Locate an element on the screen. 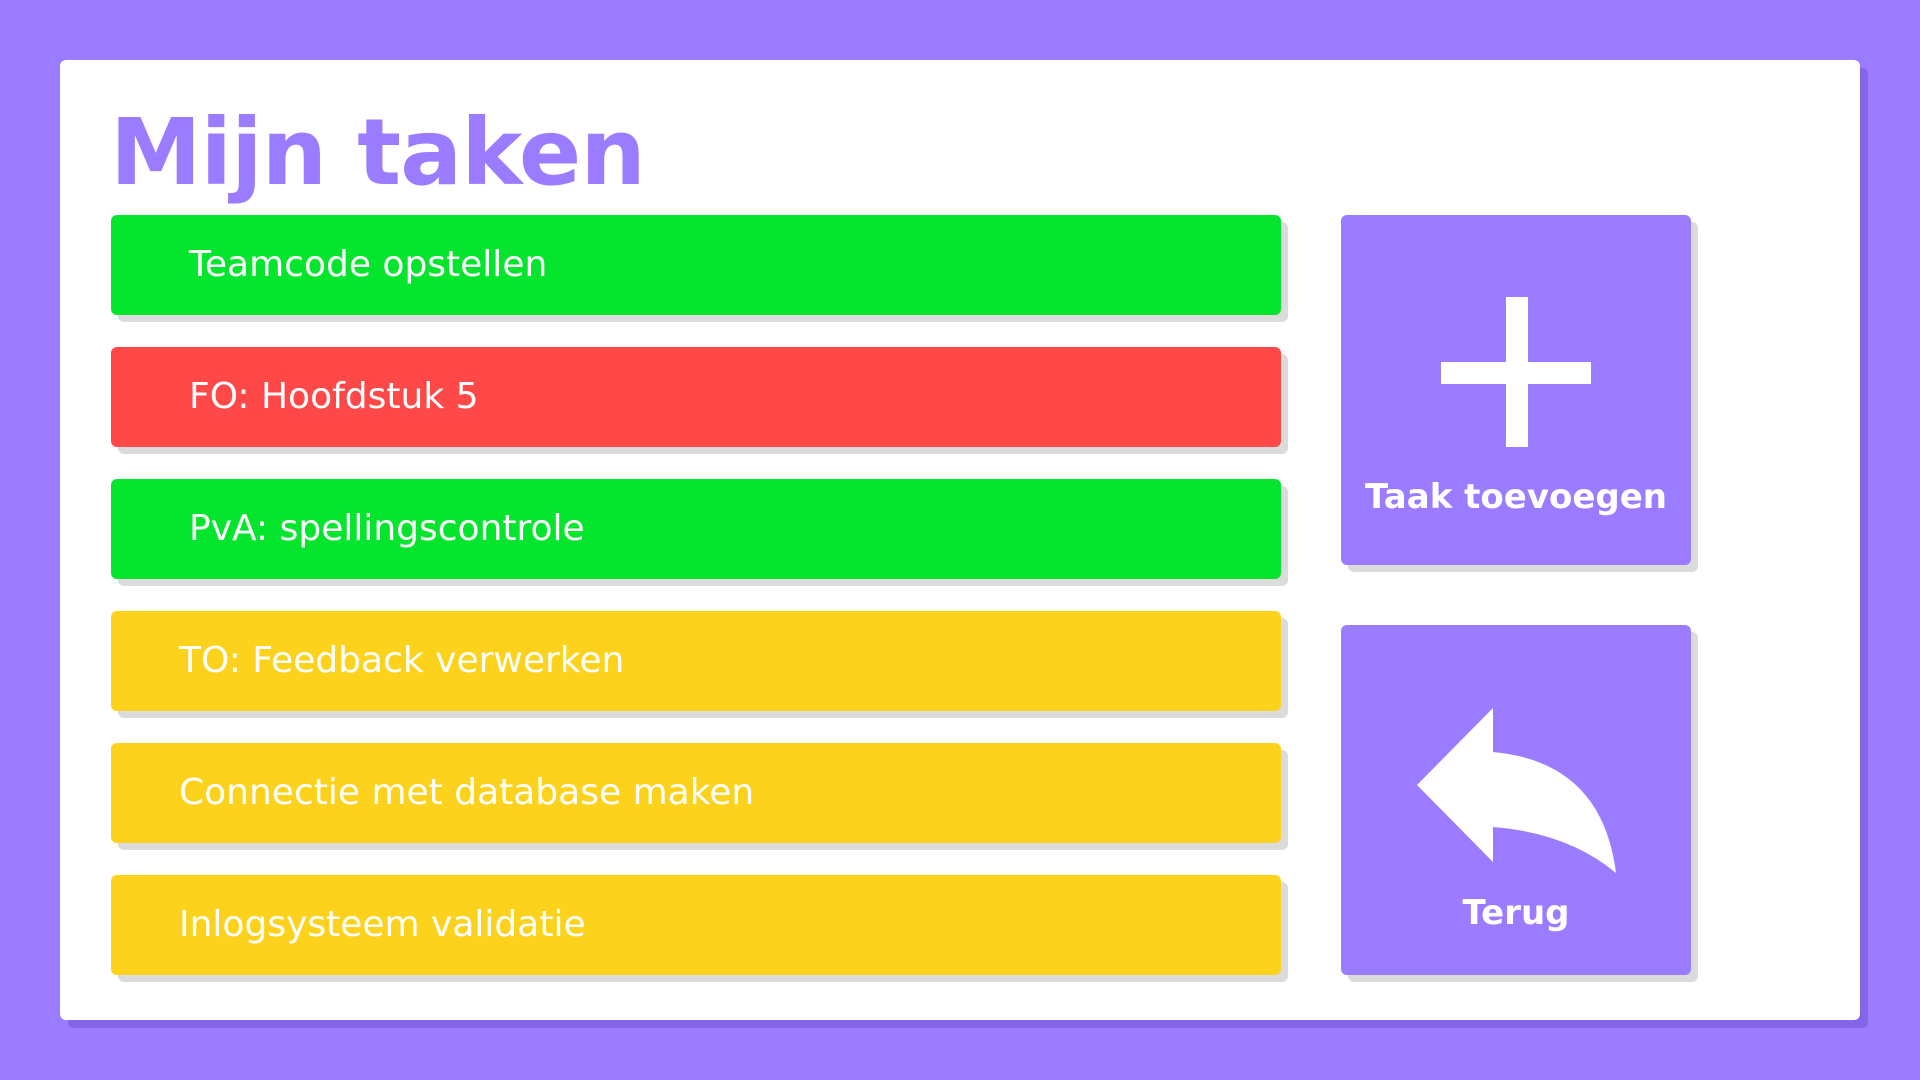 The width and height of the screenshot is (1920, 1080). task-item: FO: Hoofdstuk 5 is located at coordinates (696, 397).